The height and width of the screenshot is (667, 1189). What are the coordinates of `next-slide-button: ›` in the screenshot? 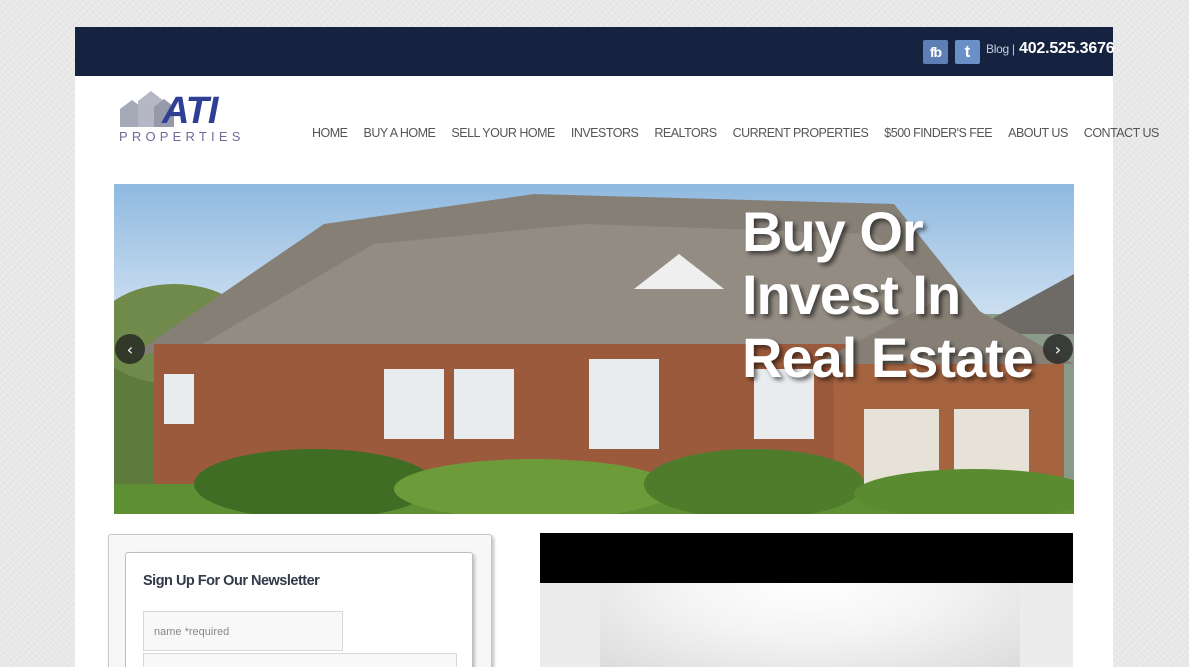 It's located at (1058, 349).